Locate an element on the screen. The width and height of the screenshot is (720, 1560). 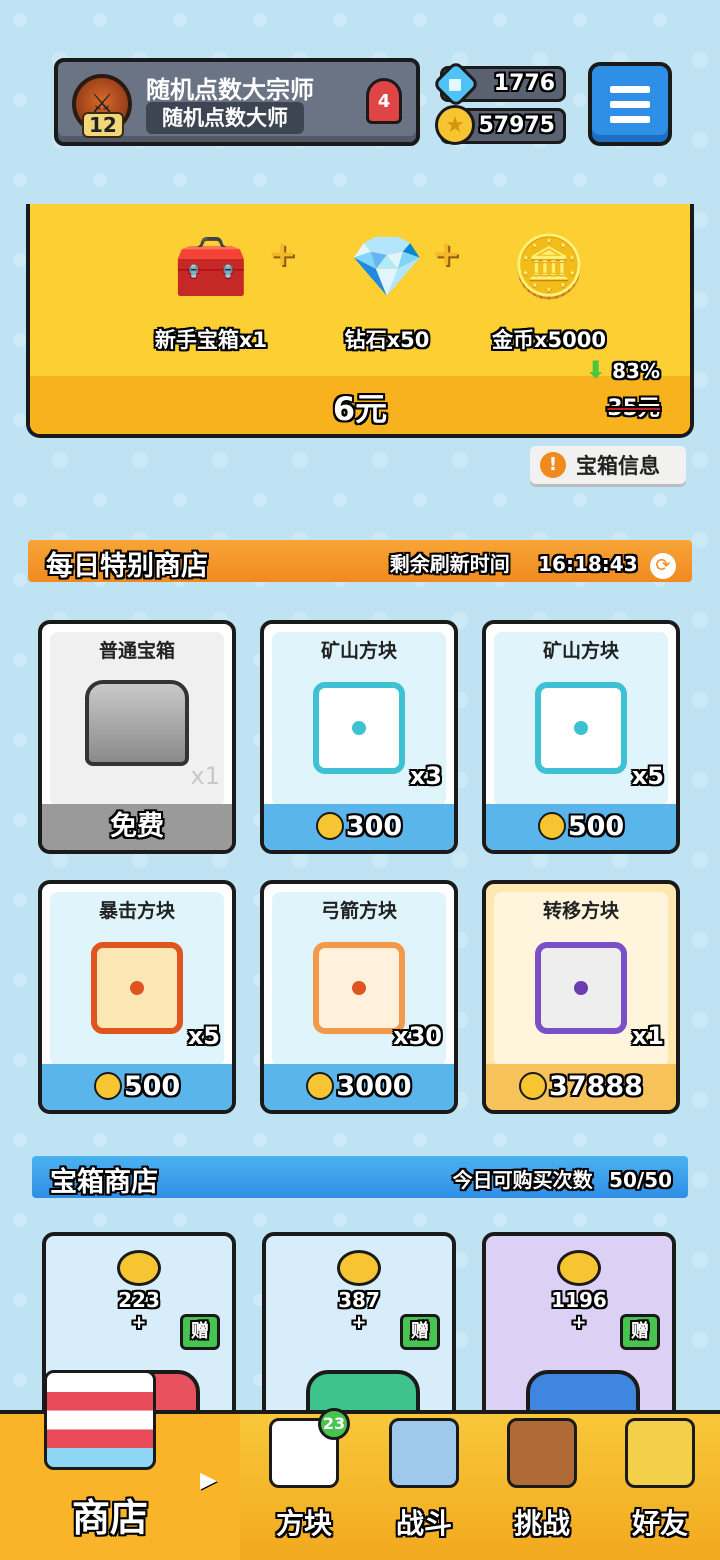
nav-label: 商店 is located at coordinates (109, 1518).